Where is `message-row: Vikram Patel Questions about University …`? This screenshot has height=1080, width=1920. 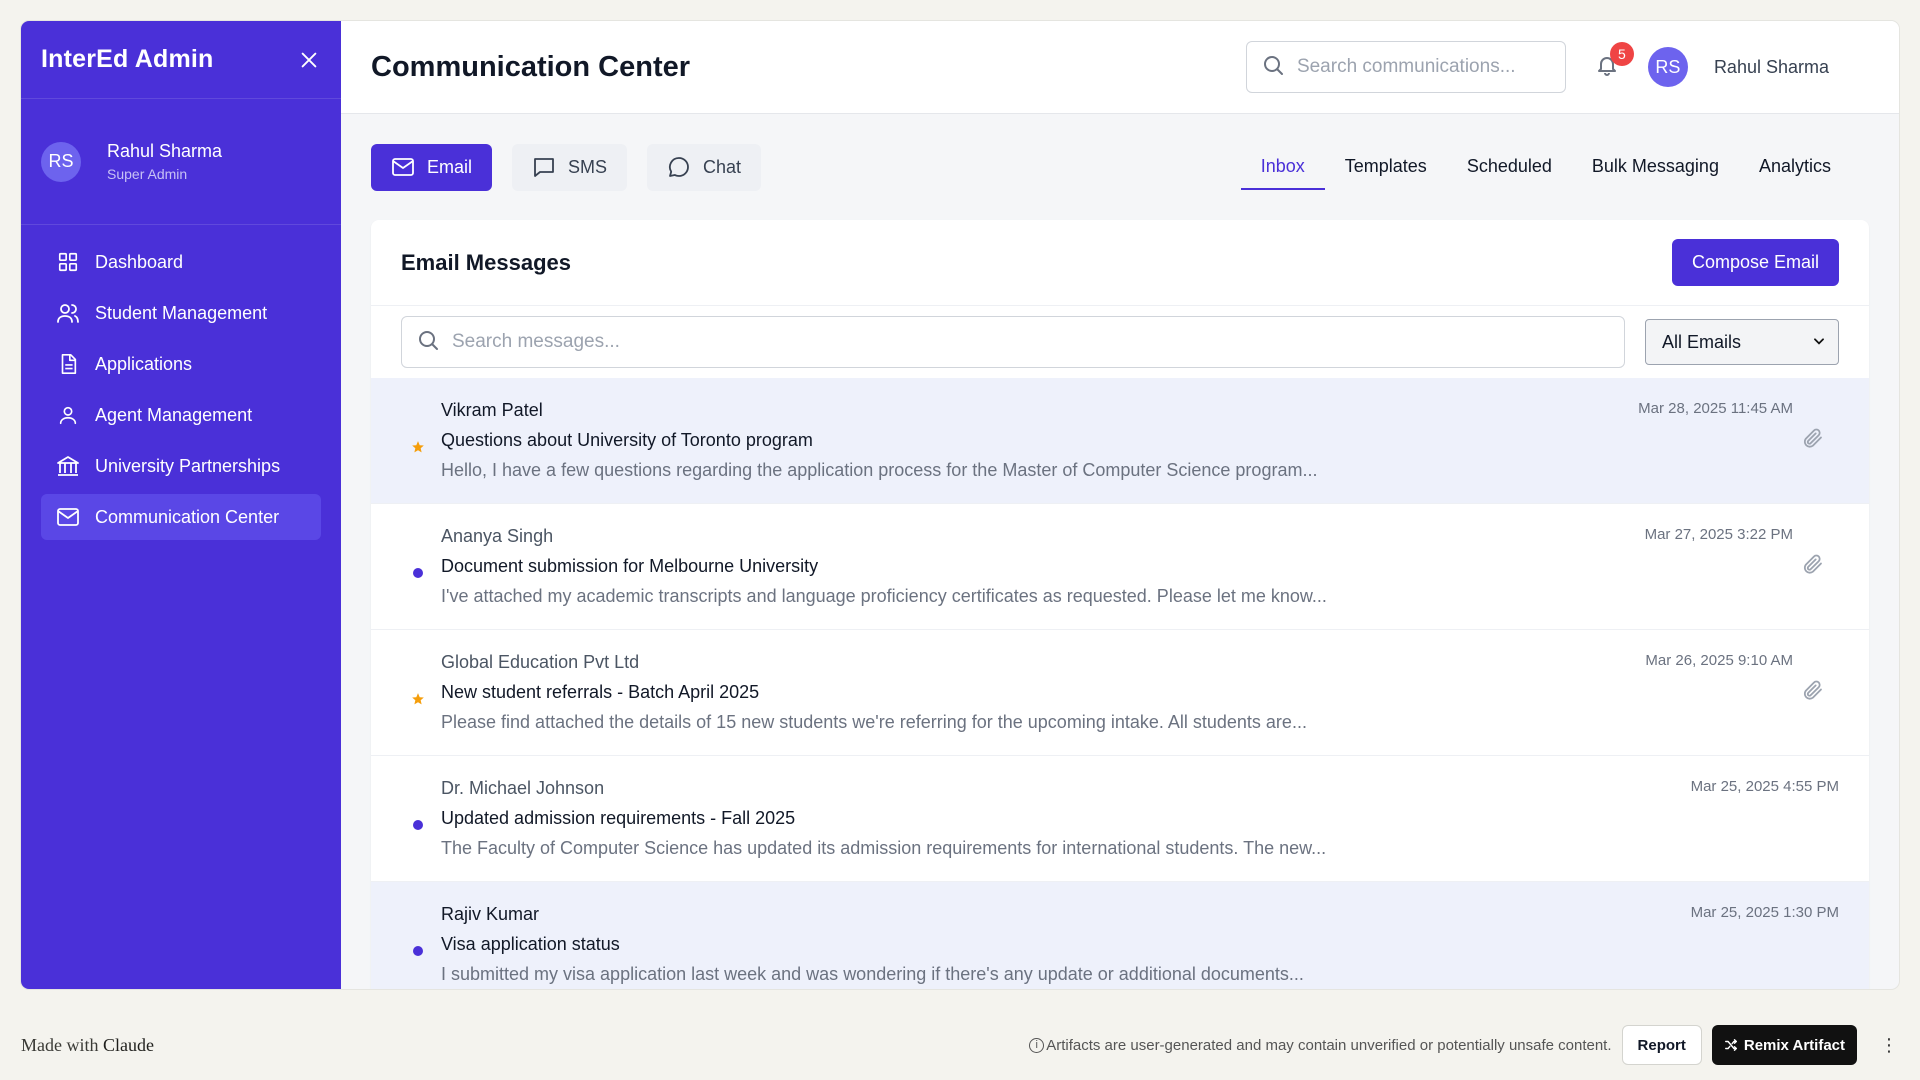
message-row: Vikram Patel Questions about University … is located at coordinates (1120, 441).